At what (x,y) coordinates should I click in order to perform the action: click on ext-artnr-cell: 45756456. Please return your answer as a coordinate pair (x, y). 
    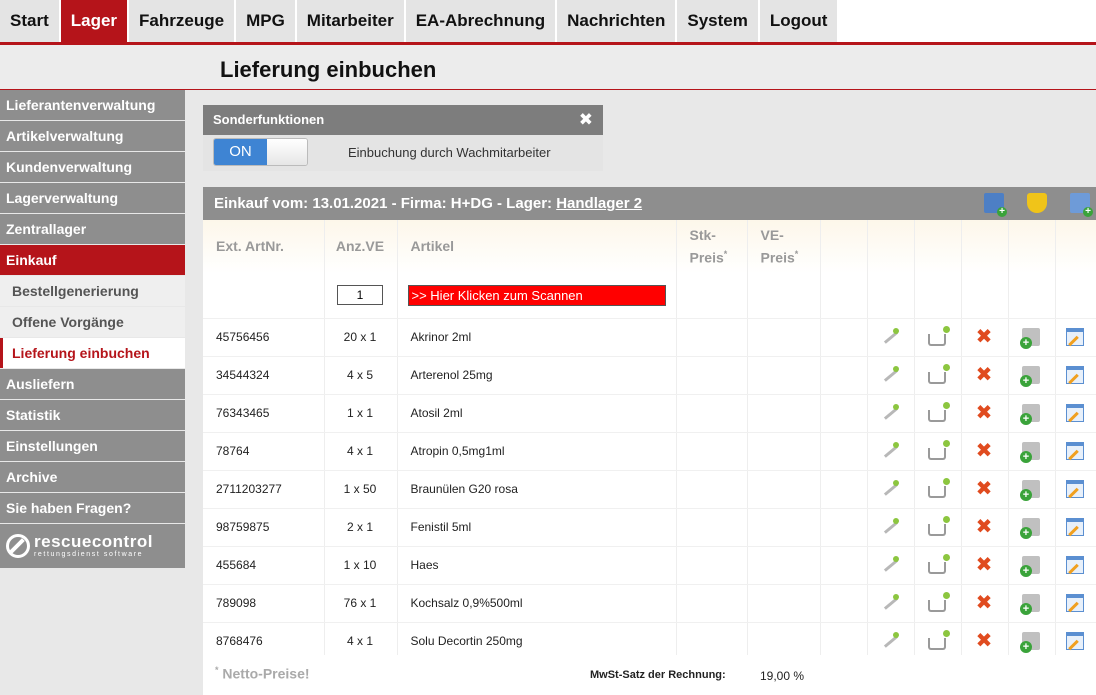
    Looking at the image, I should click on (264, 337).